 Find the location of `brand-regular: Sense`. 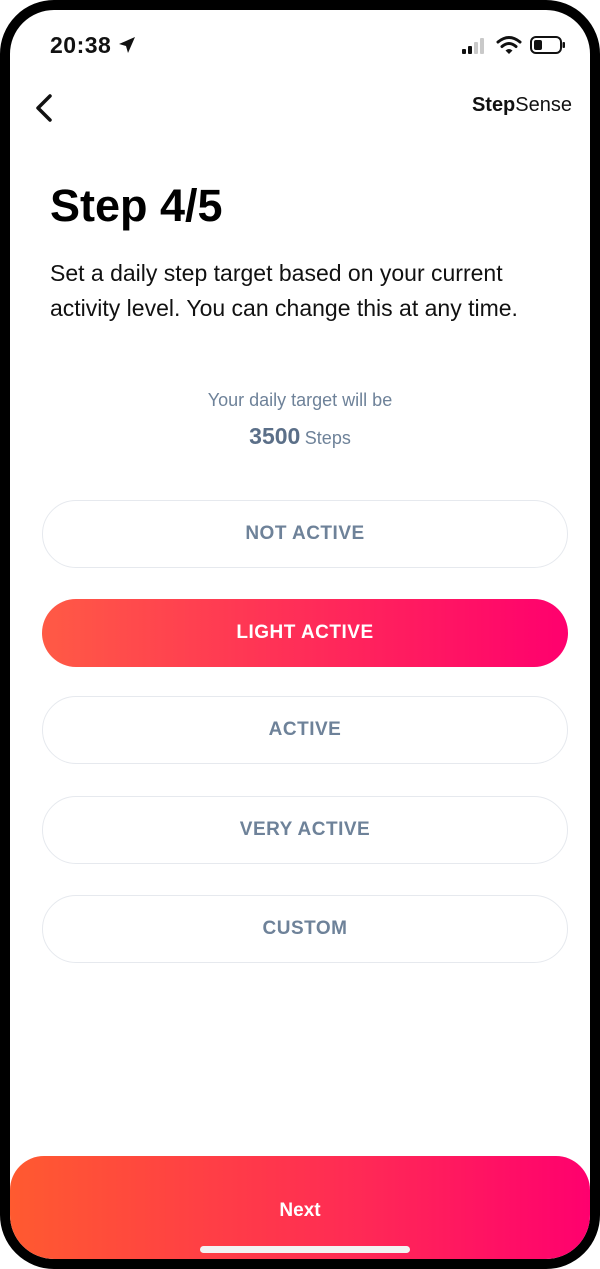

brand-regular: Sense is located at coordinates (543, 105).